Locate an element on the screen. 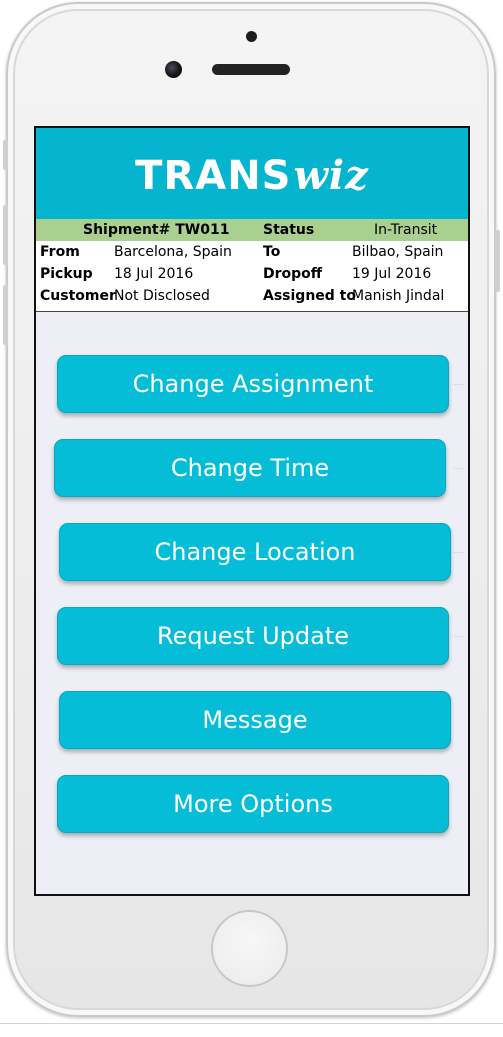 The width and height of the screenshot is (503, 1037). to-label: To is located at coordinates (272, 252).